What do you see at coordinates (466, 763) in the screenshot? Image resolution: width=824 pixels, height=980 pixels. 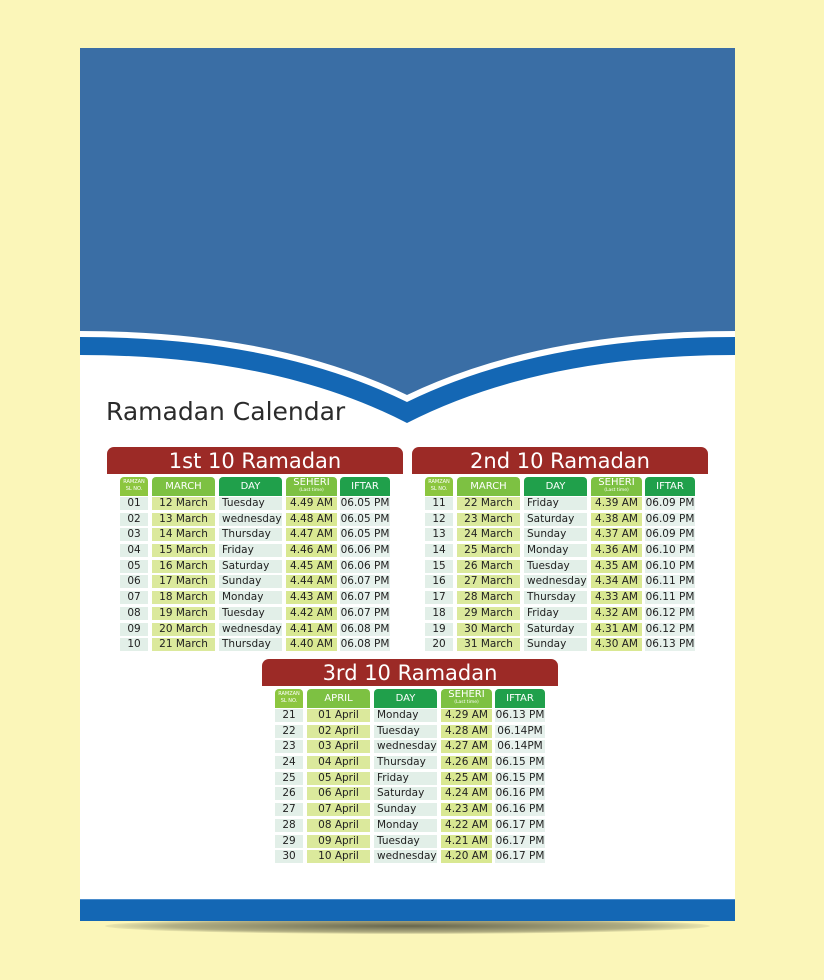 I see `seheri-cell: 4.26 AM` at bounding box center [466, 763].